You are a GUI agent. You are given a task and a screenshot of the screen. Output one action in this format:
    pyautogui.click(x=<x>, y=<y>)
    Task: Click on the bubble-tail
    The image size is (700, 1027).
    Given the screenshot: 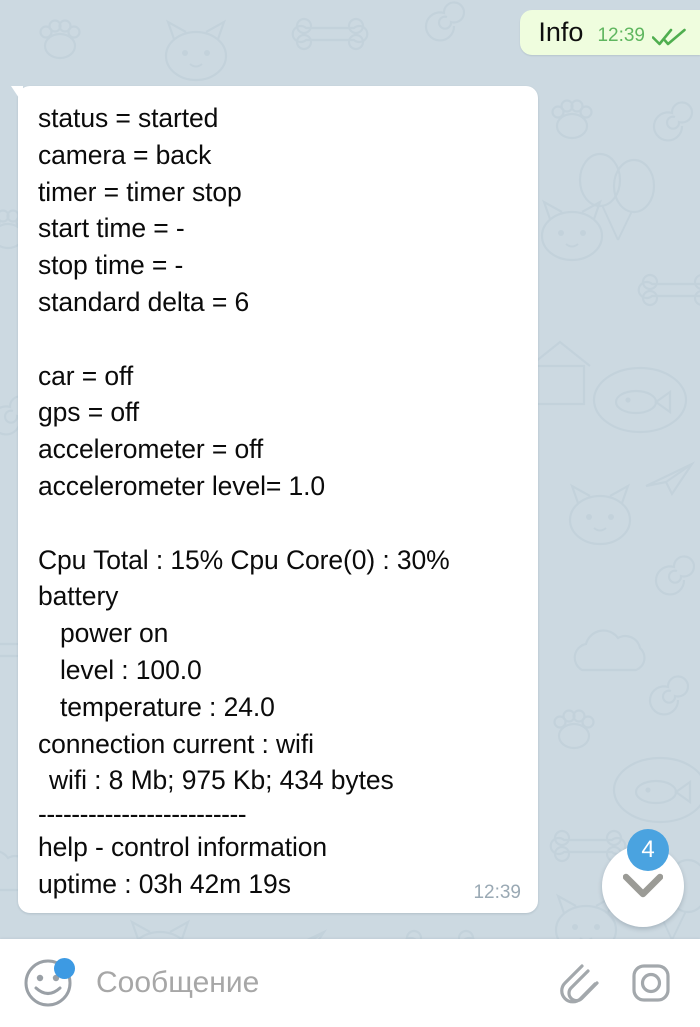 What is the action you would take?
    pyautogui.click(x=17, y=95)
    